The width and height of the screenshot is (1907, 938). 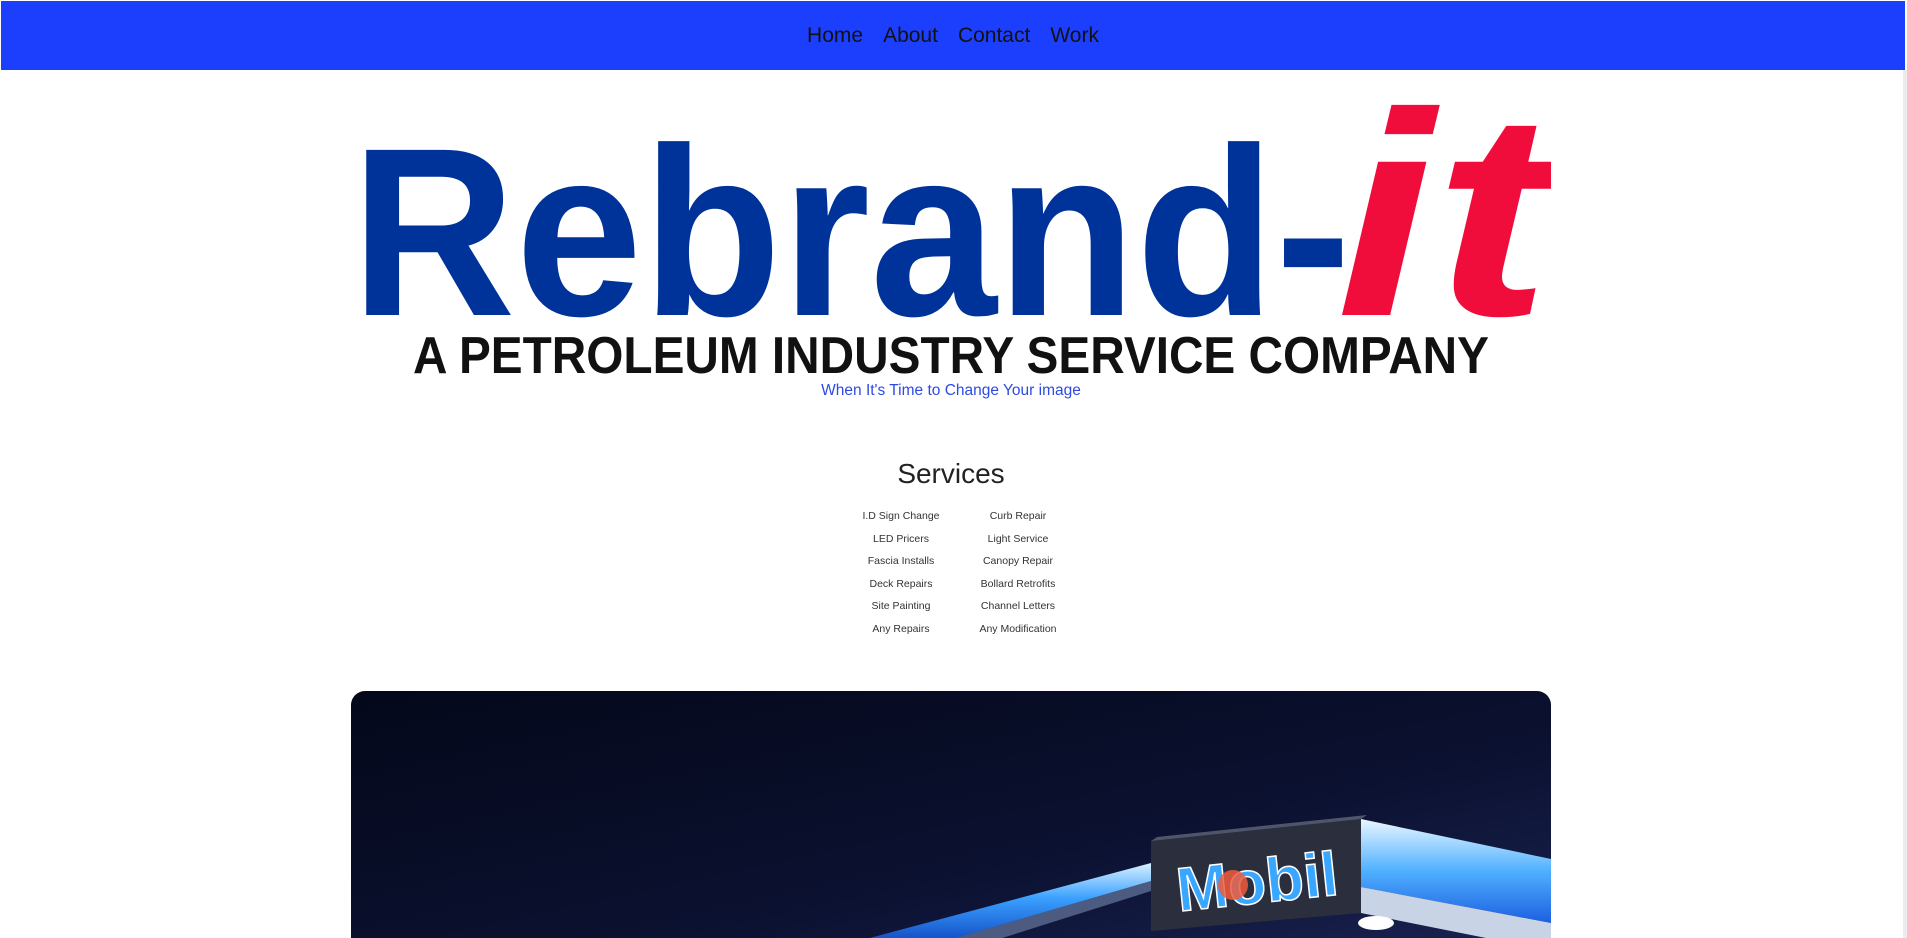 I want to click on nav-home-link: Home, so click(x=835, y=36).